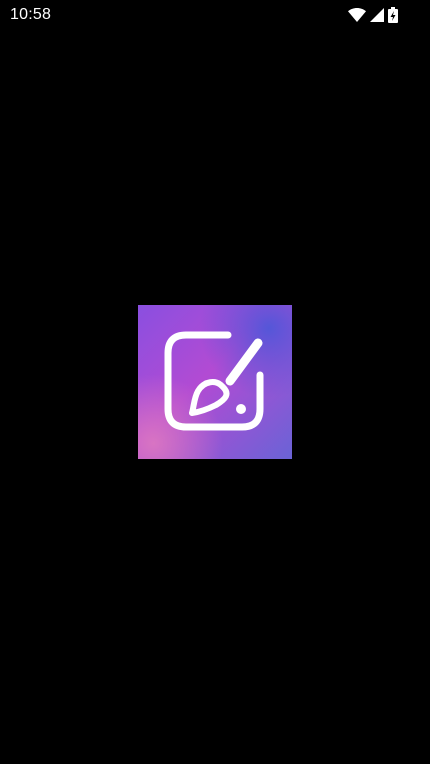  What do you see at coordinates (393, 15) in the screenshot?
I see `battery-charging-icon` at bounding box center [393, 15].